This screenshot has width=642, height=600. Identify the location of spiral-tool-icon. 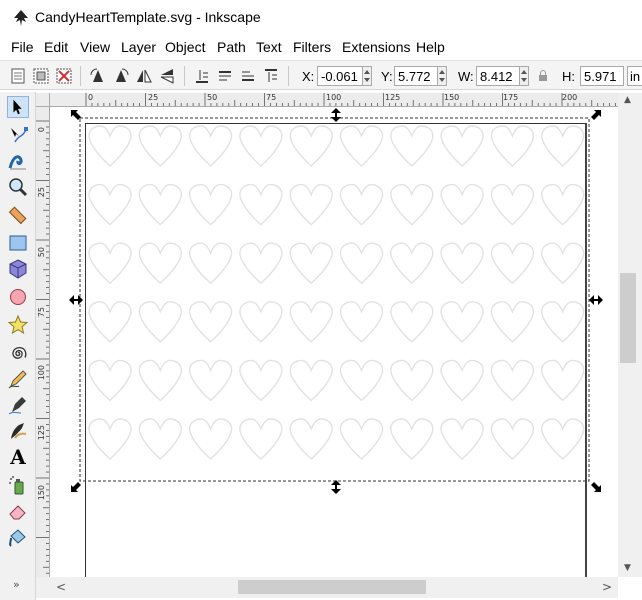
(18, 353).